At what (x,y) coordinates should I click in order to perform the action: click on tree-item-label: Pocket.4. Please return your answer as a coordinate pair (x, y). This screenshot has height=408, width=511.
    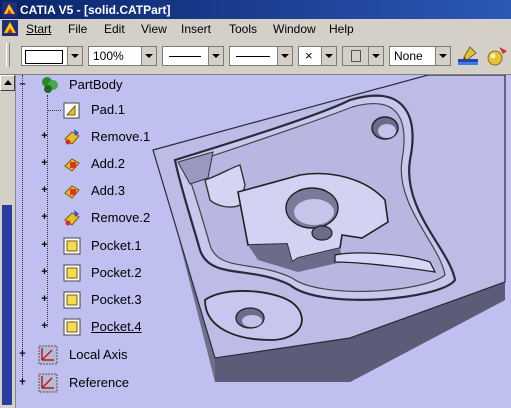
    Looking at the image, I should click on (116, 326).